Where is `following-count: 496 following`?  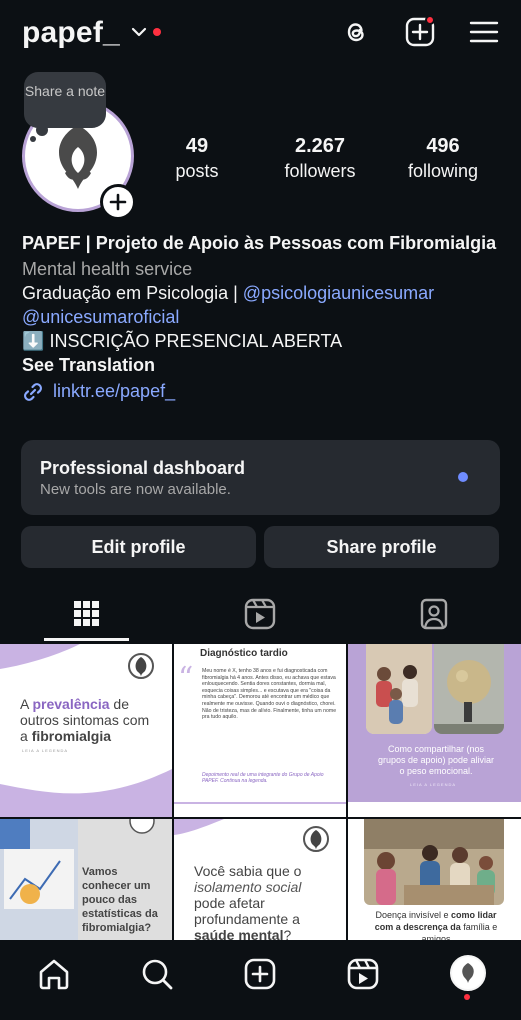 following-count: 496 following is located at coordinates (443, 158).